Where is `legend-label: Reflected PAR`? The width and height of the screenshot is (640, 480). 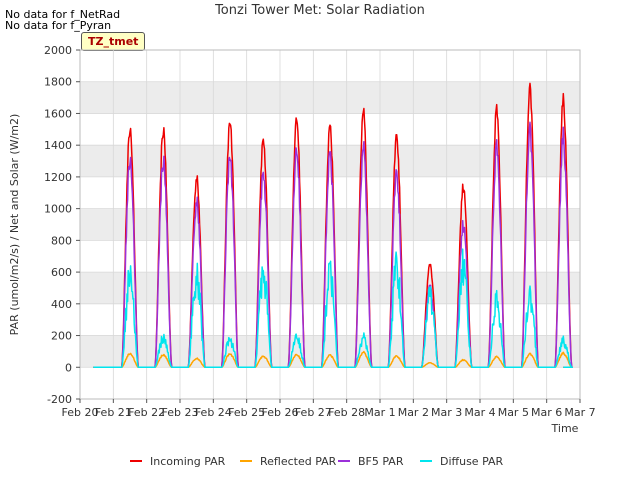
legend-label: Reflected PAR is located at coordinates (298, 461).